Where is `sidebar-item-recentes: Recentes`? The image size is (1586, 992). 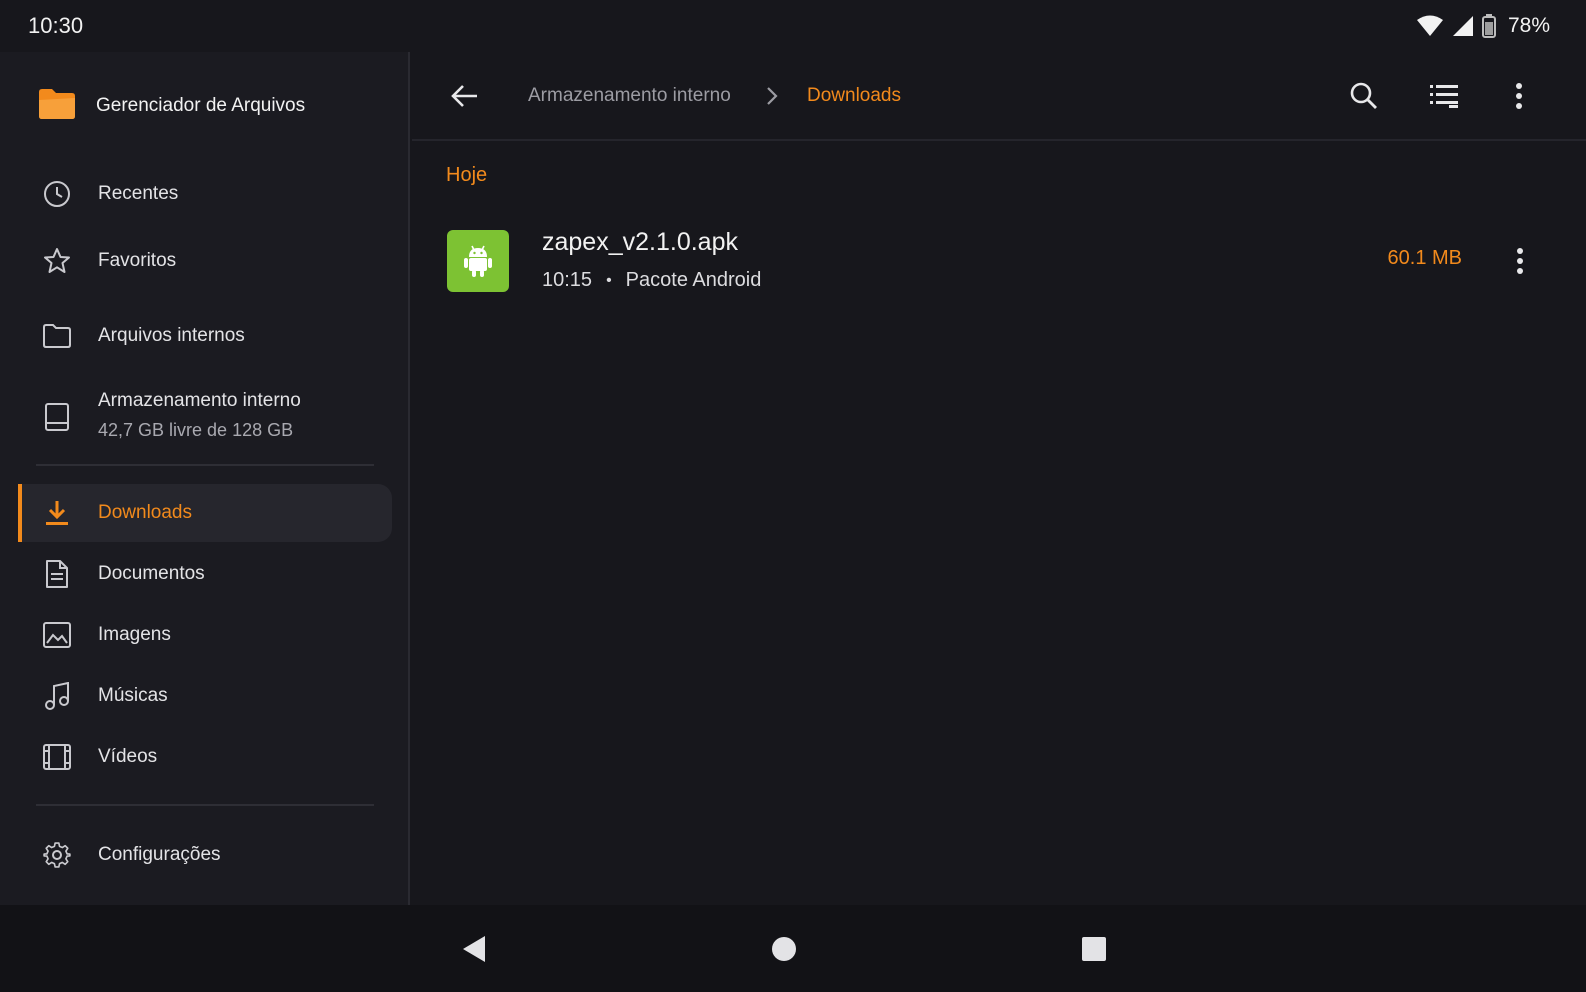
sidebar-item-recentes: Recentes is located at coordinates (205, 194).